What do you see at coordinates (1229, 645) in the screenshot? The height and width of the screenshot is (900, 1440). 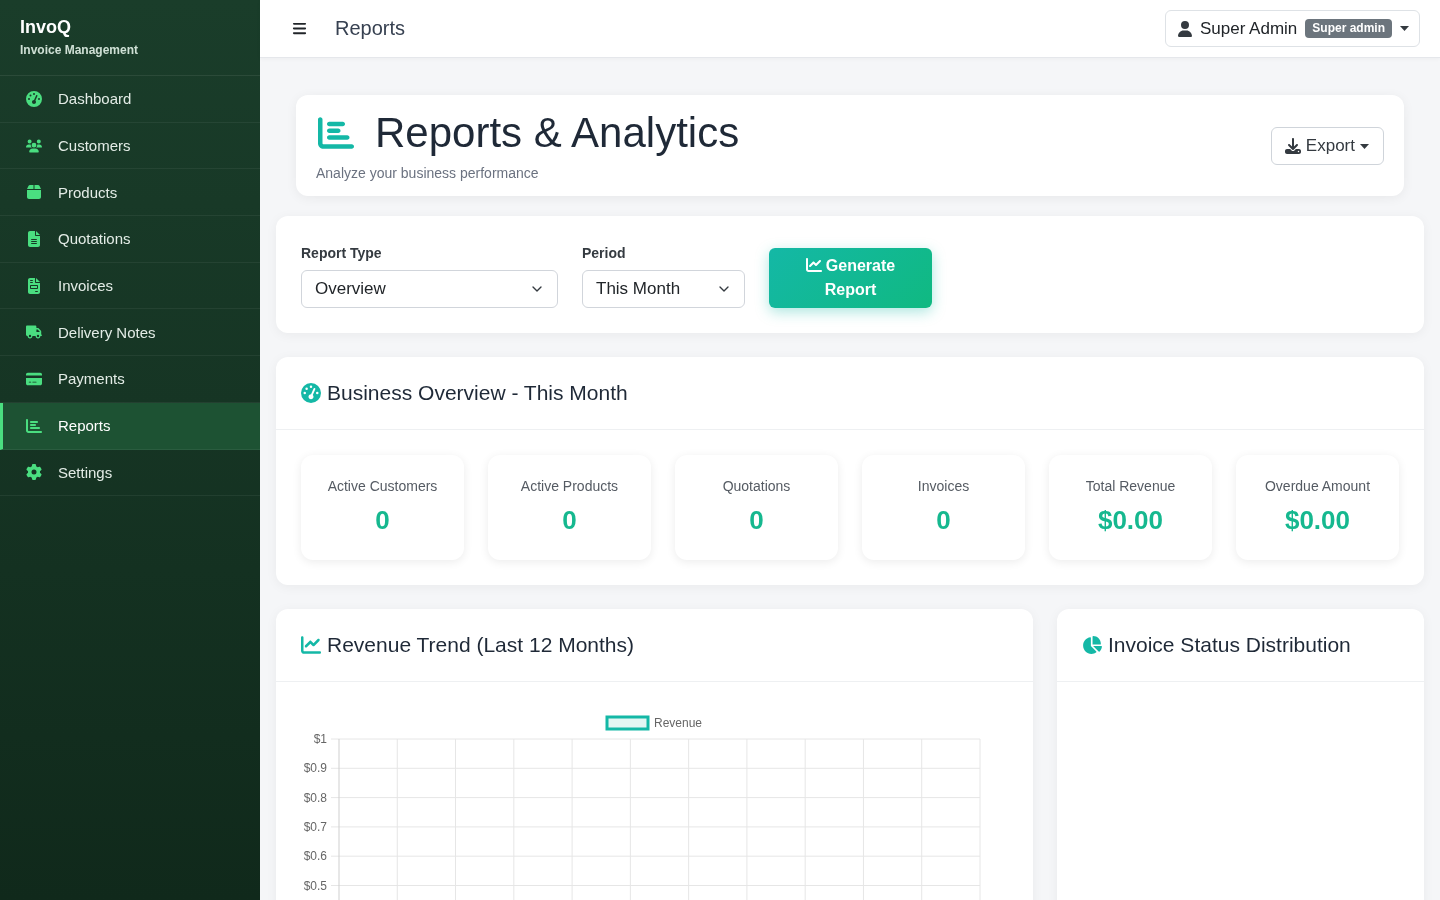 I see `section-title: Invoice Status Distribution` at bounding box center [1229, 645].